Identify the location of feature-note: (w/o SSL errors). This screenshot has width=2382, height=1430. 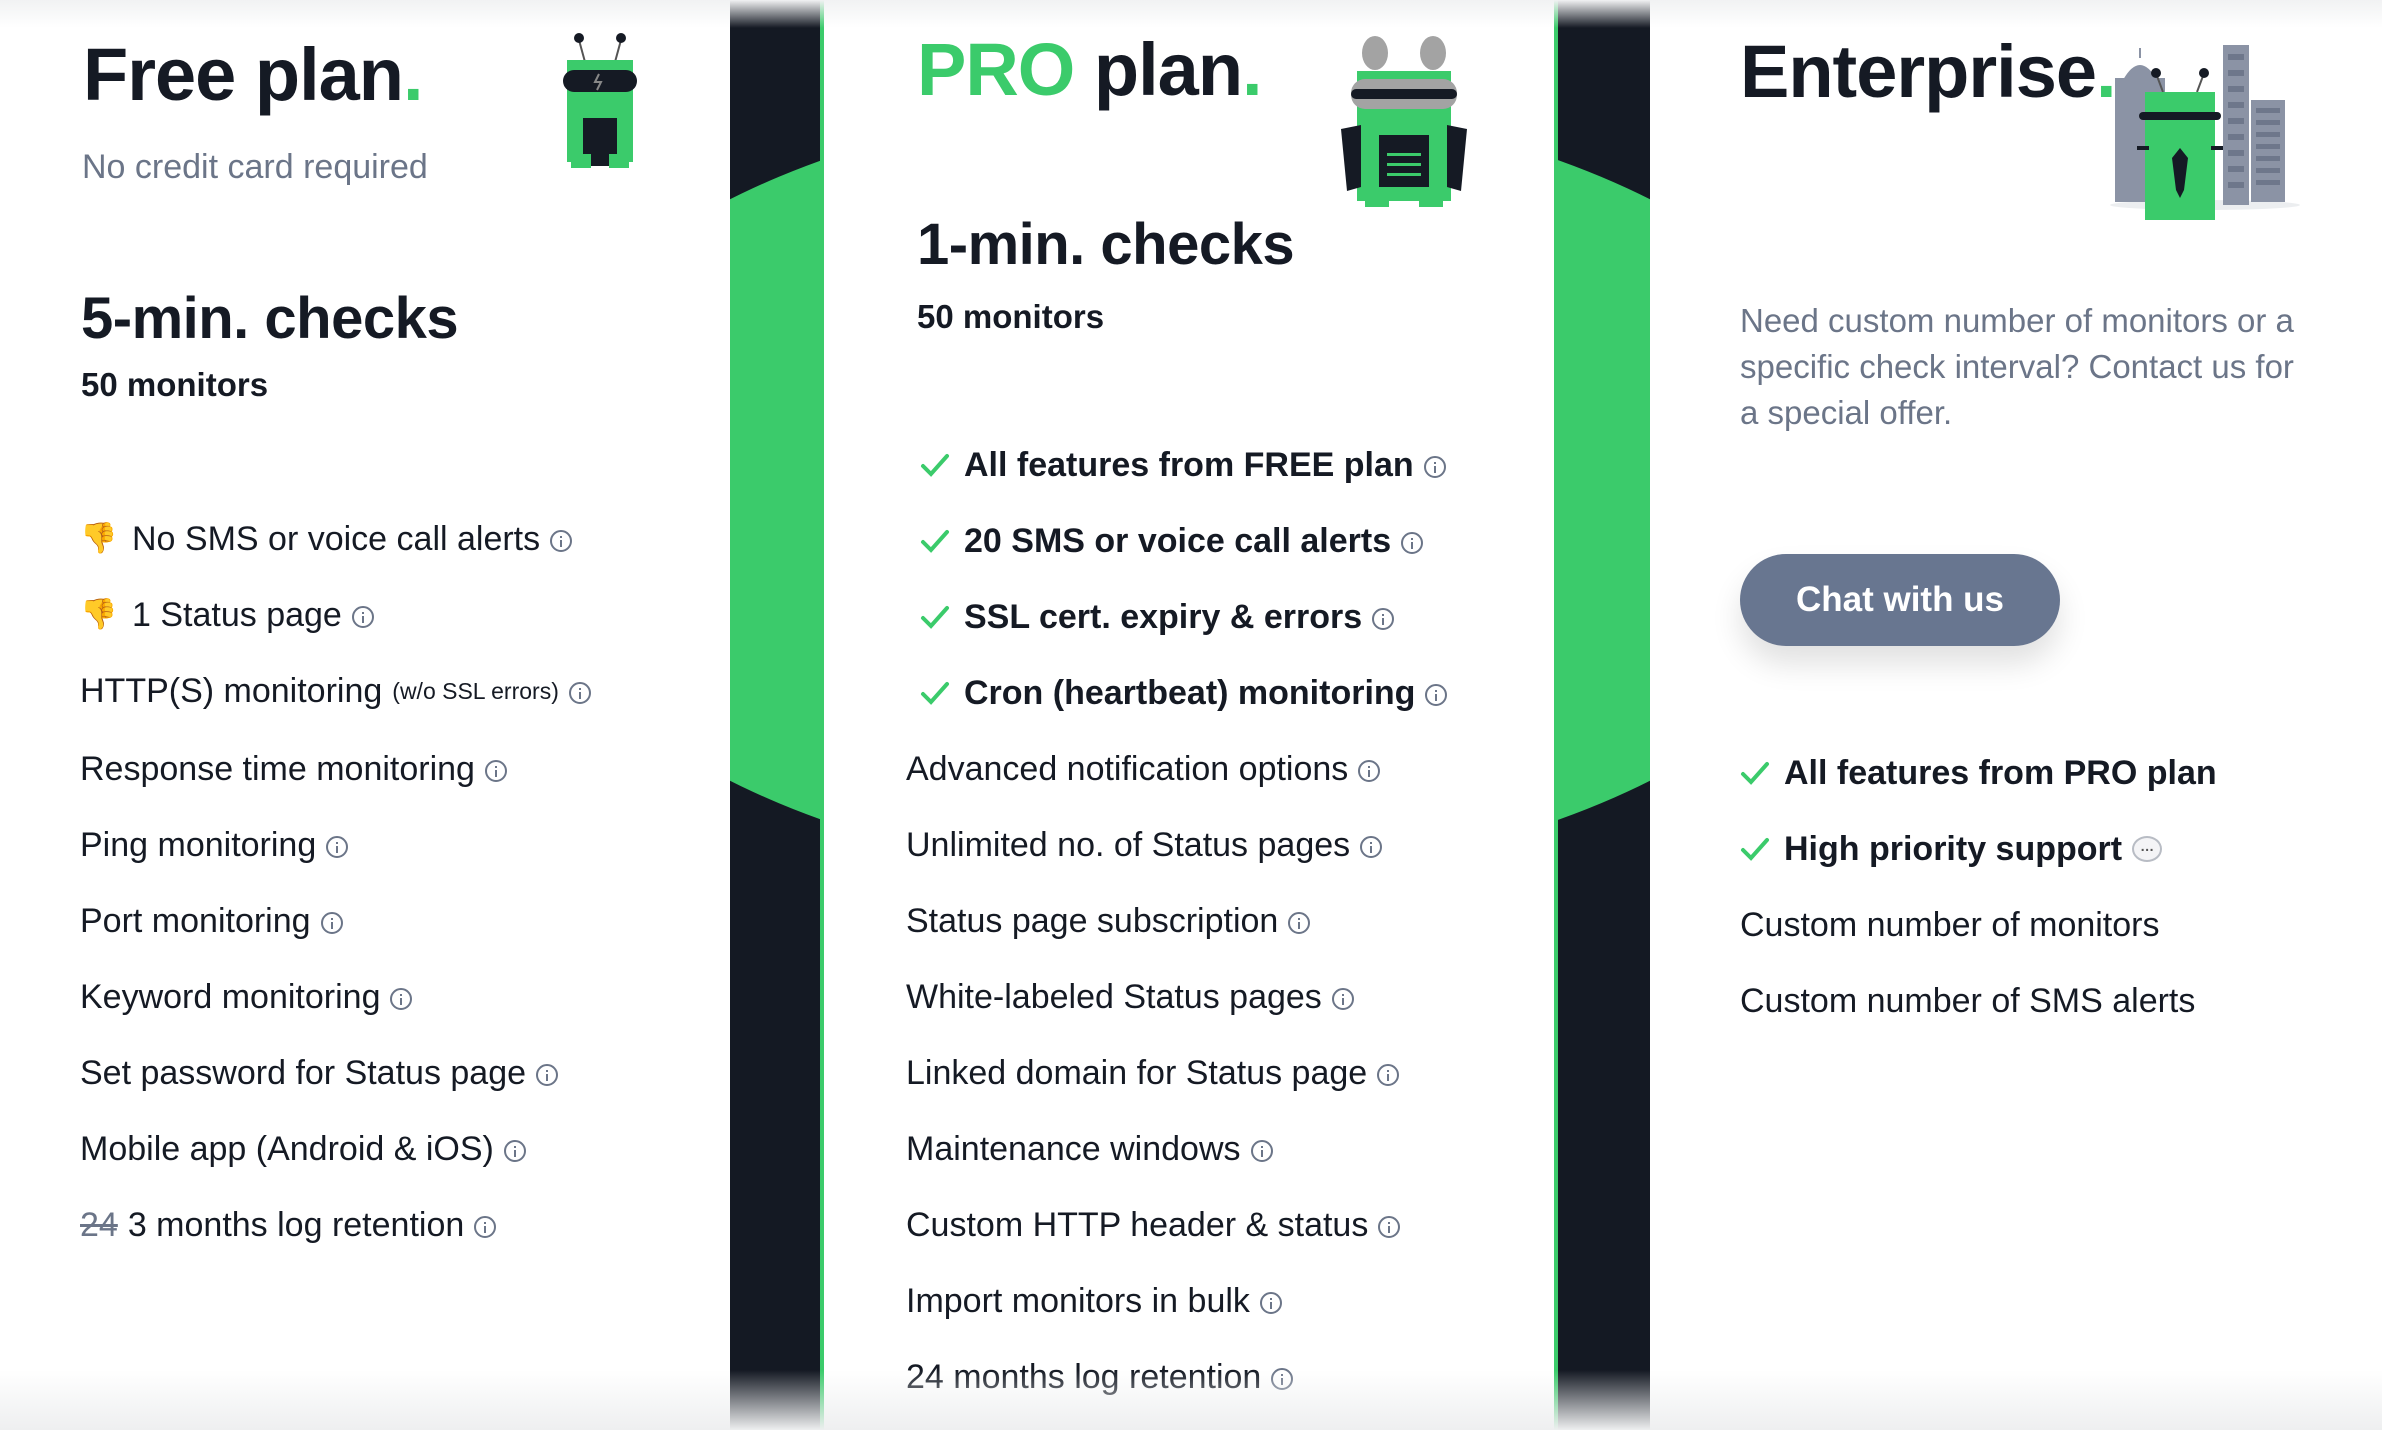
(475, 691).